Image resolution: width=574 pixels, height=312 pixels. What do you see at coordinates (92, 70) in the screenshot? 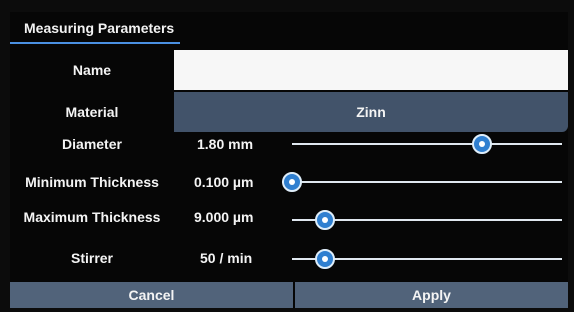
I see `name-label: Name` at bounding box center [92, 70].